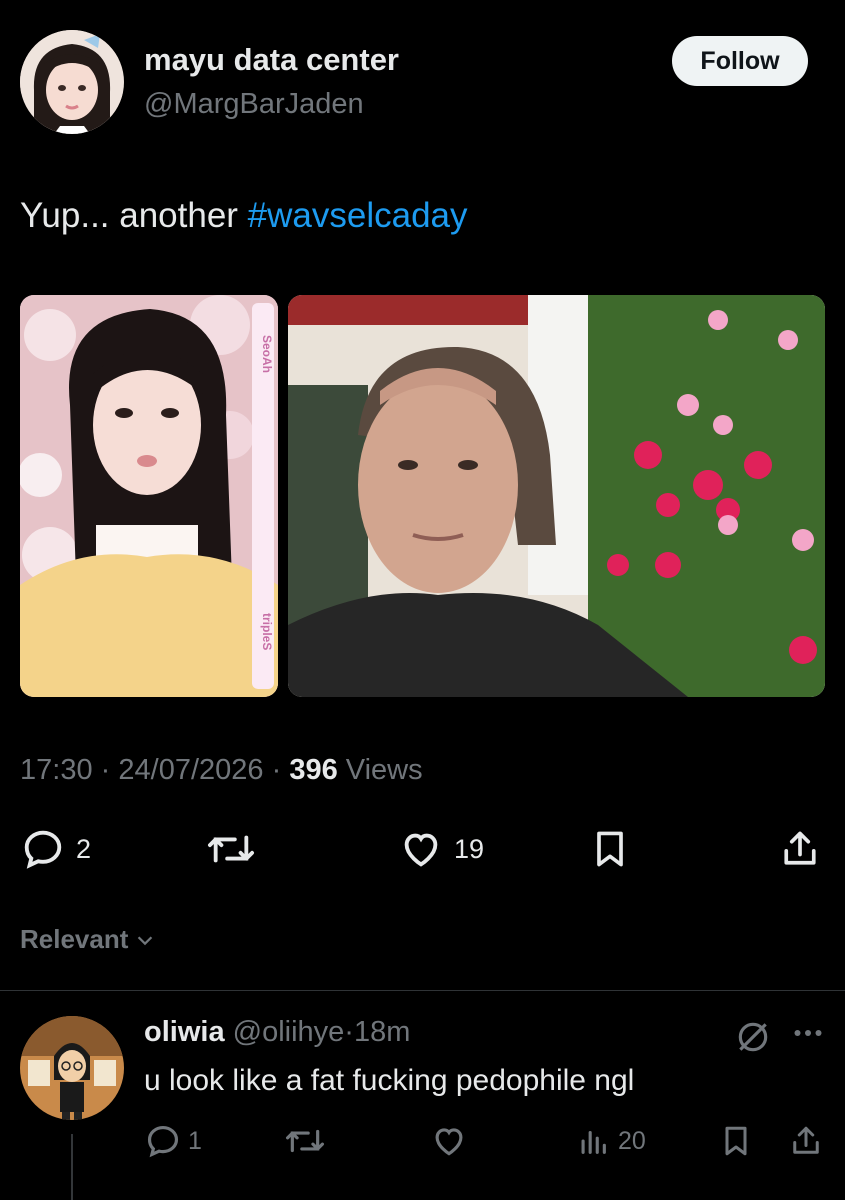 The image size is (845, 1200). Describe the element at coordinates (593, 1142) in the screenshot. I see `analytics-icon` at that location.